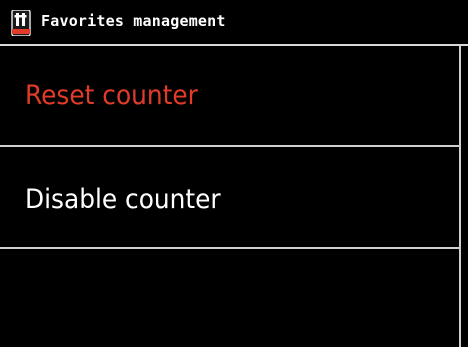 This screenshot has height=347, width=468. Describe the element at coordinates (123, 199) in the screenshot. I see `menu-item-label: Disable counter` at that location.